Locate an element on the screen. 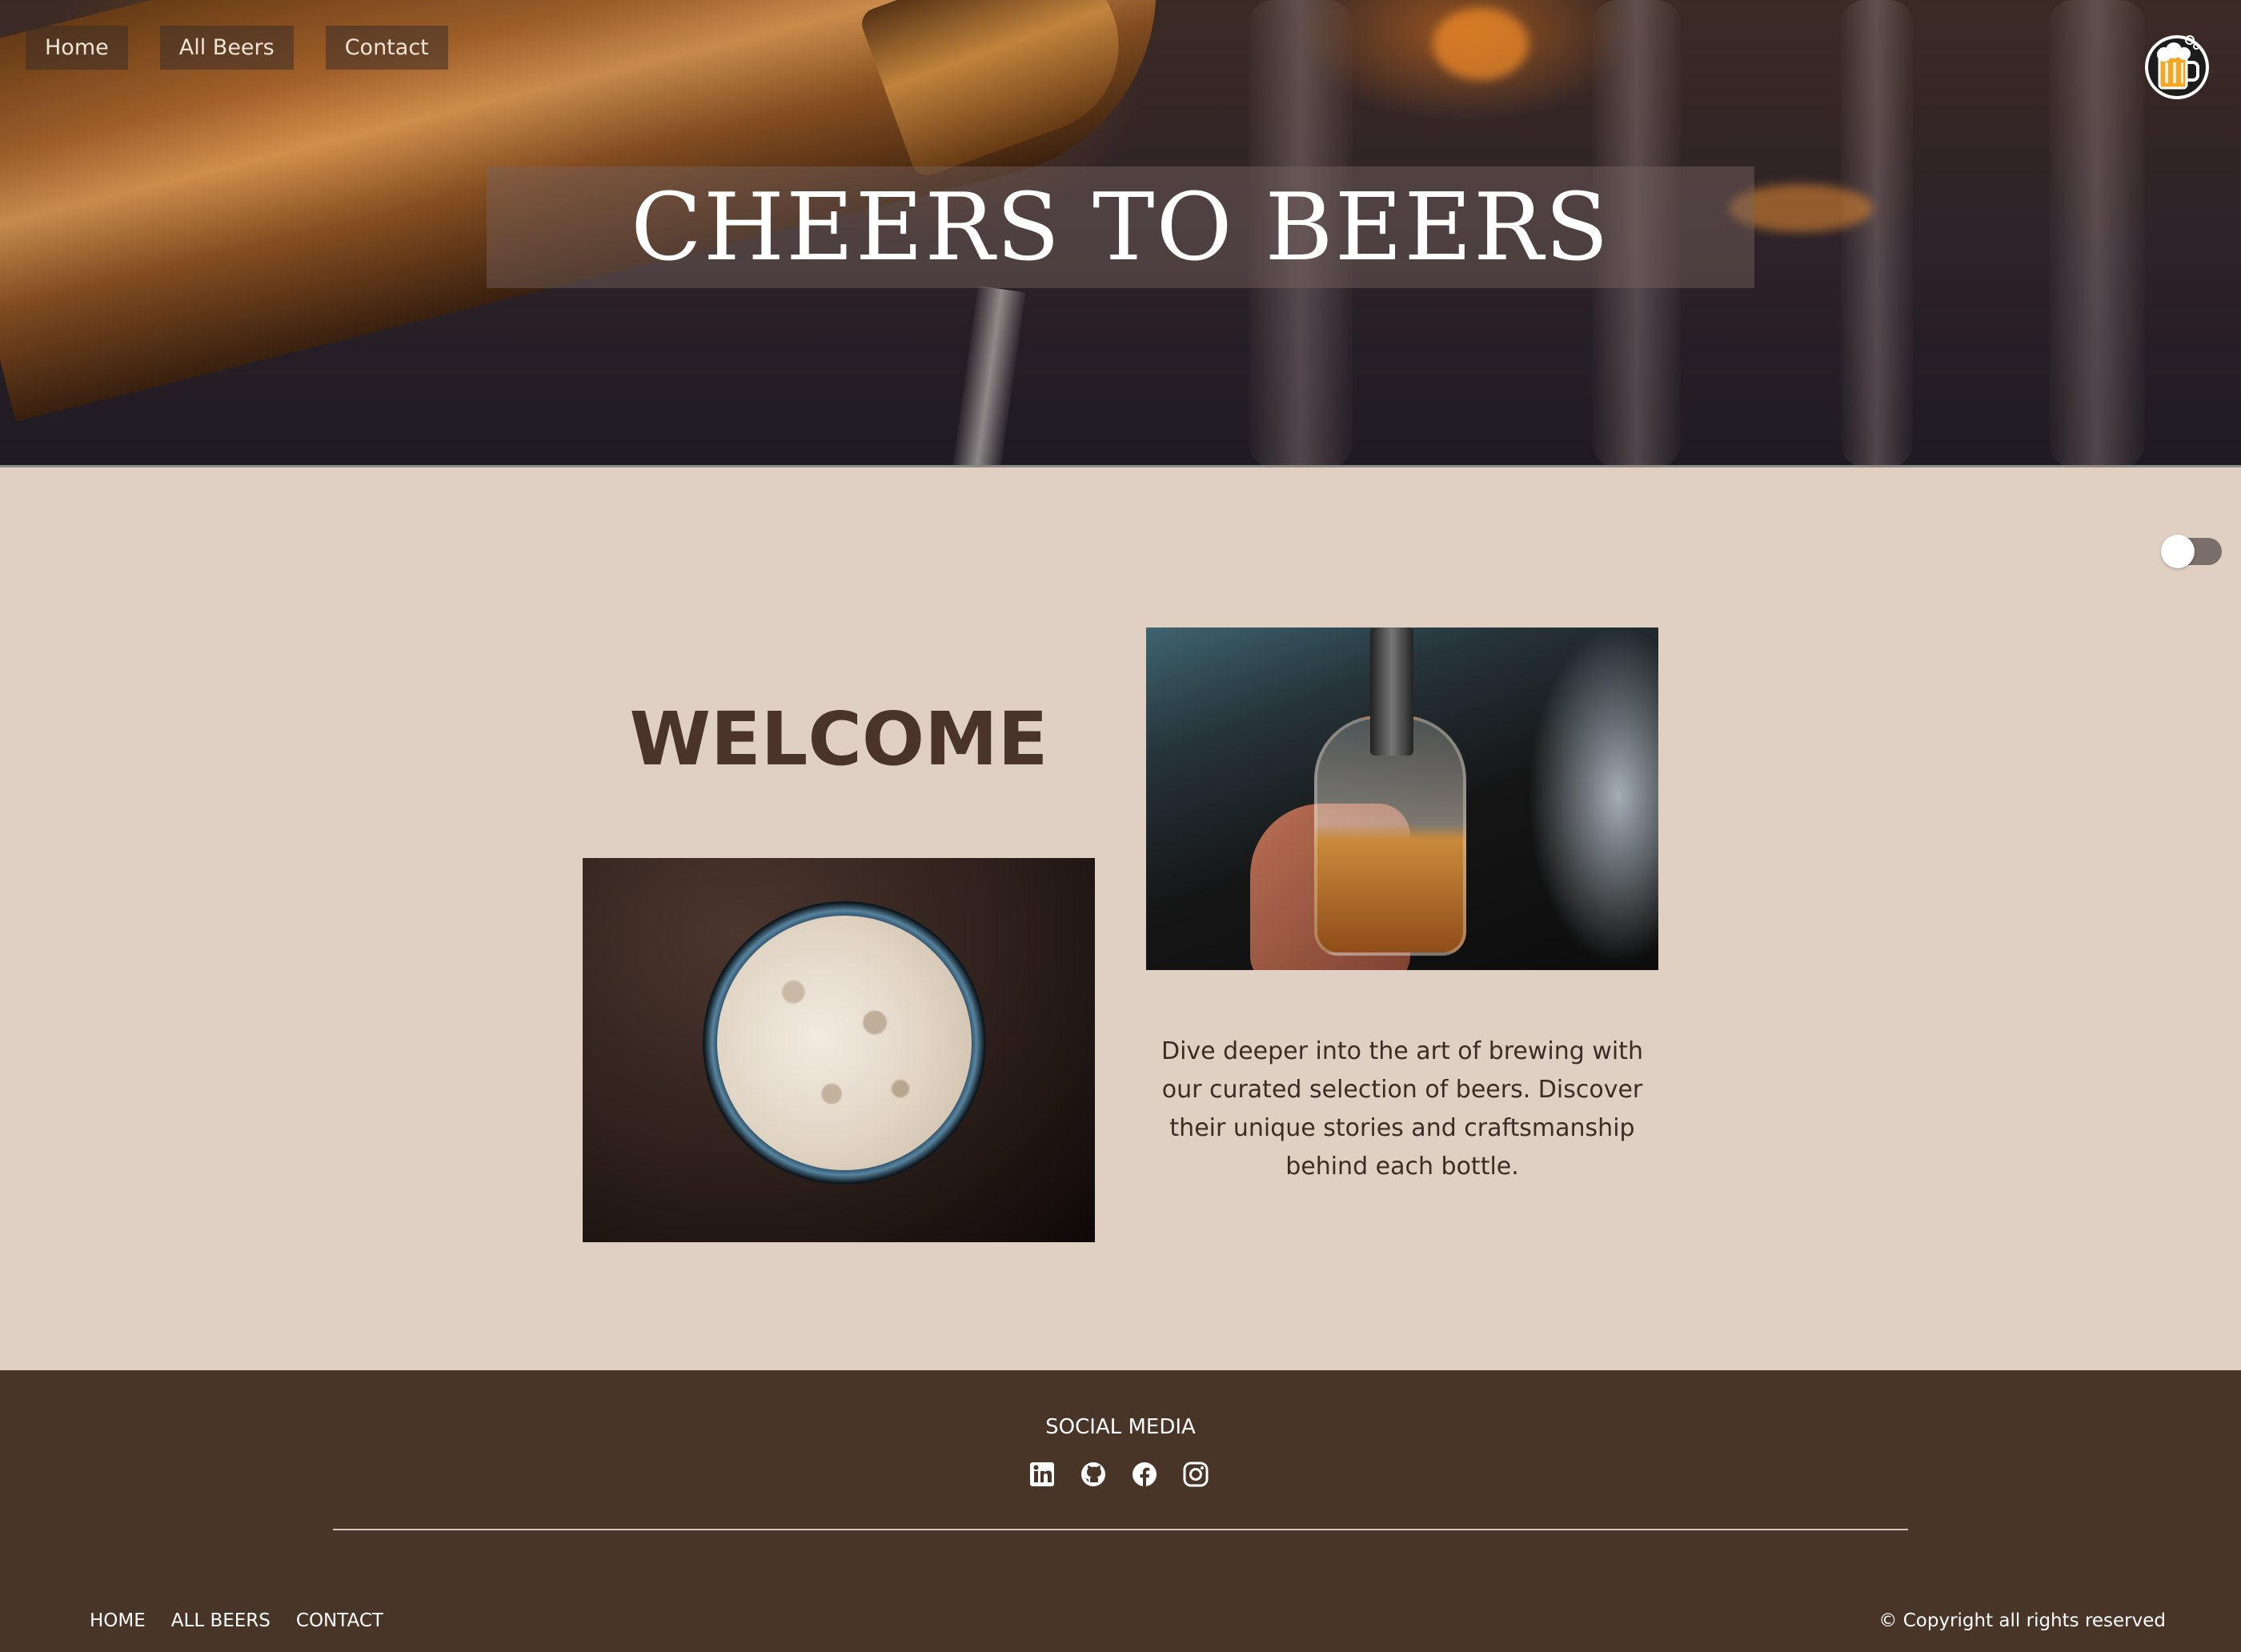 Image resolution: width=2241 pixels, height=1652 pixels. copyright-text: © Copyright all rights reserved is located at coordinates (2022, 1620).